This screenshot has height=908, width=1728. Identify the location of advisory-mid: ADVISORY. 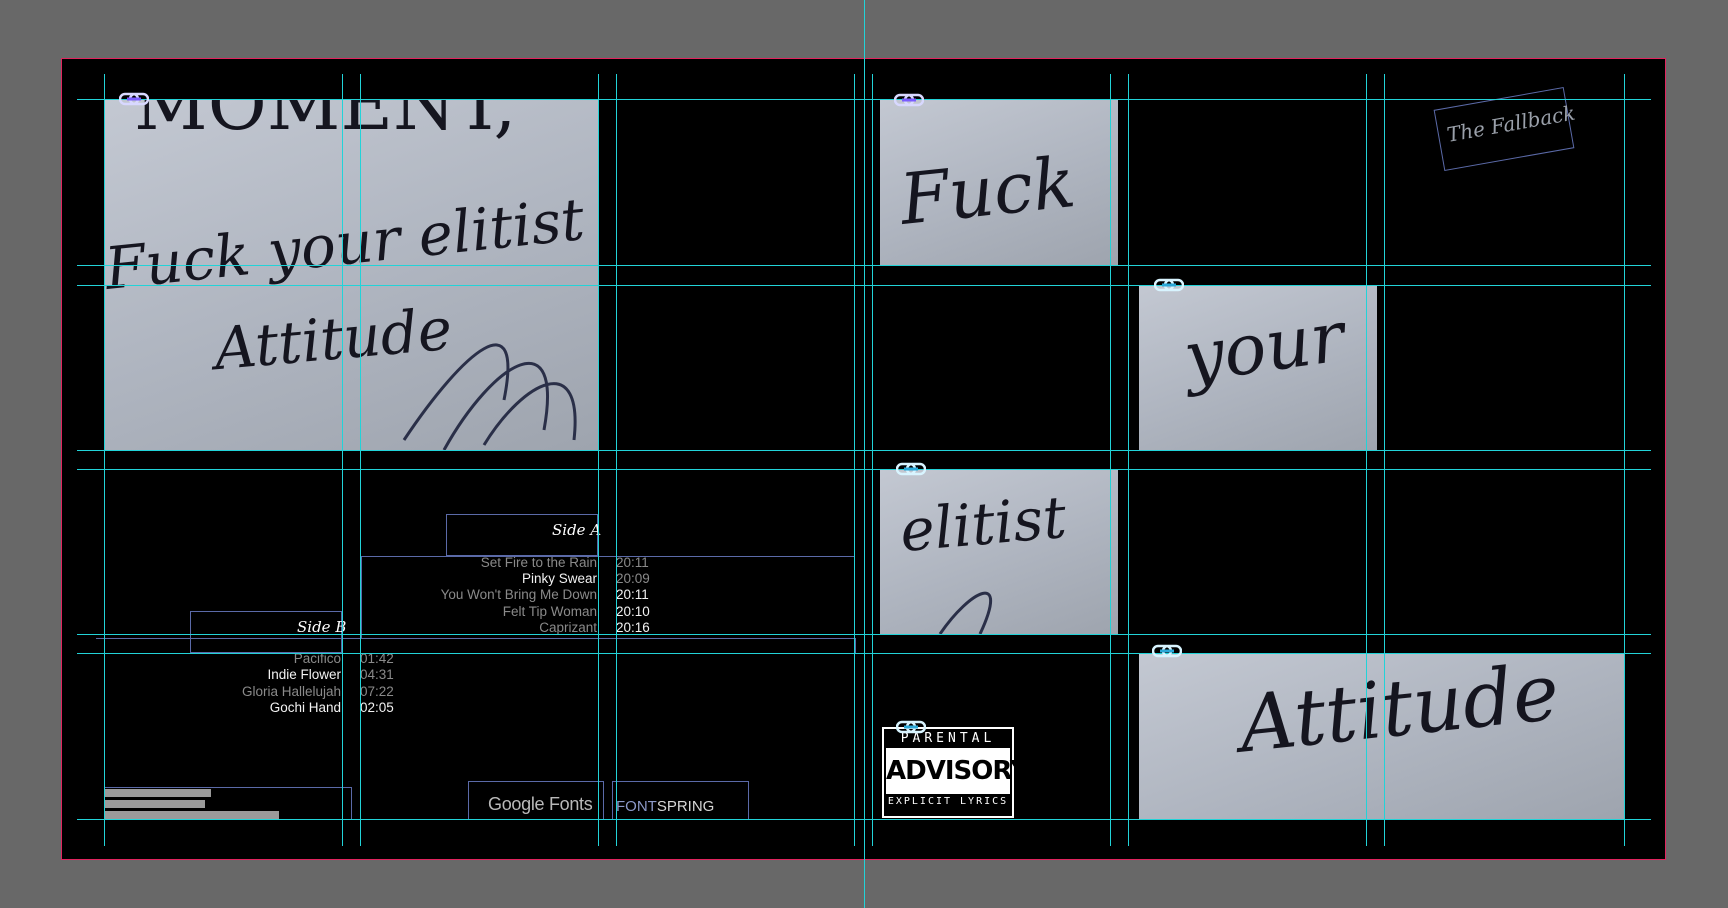
(957, 771).